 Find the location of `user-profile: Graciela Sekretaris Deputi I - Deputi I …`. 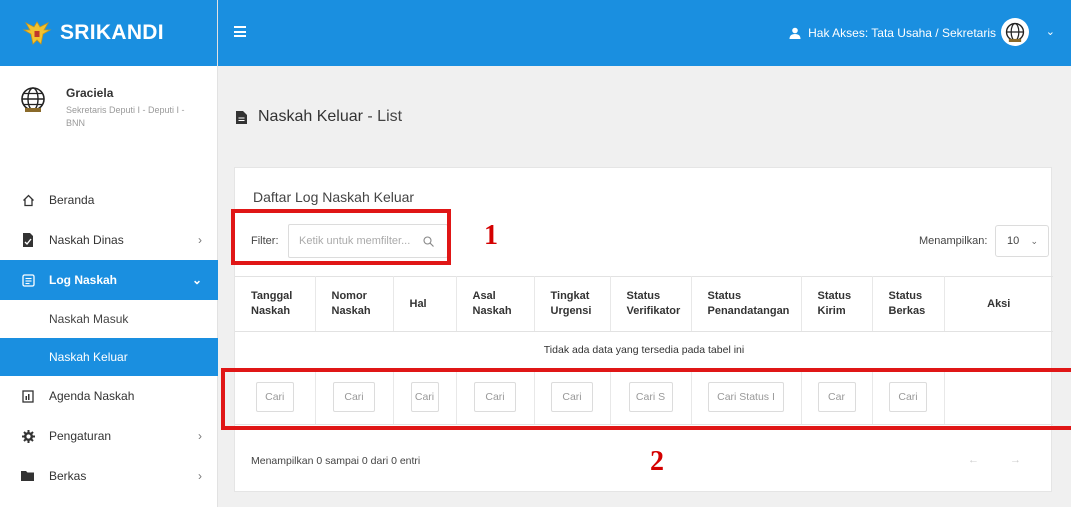

user-profile: Graciela Sekretaris Deputi I - Deputi I … is located at coordinates (108, 112).